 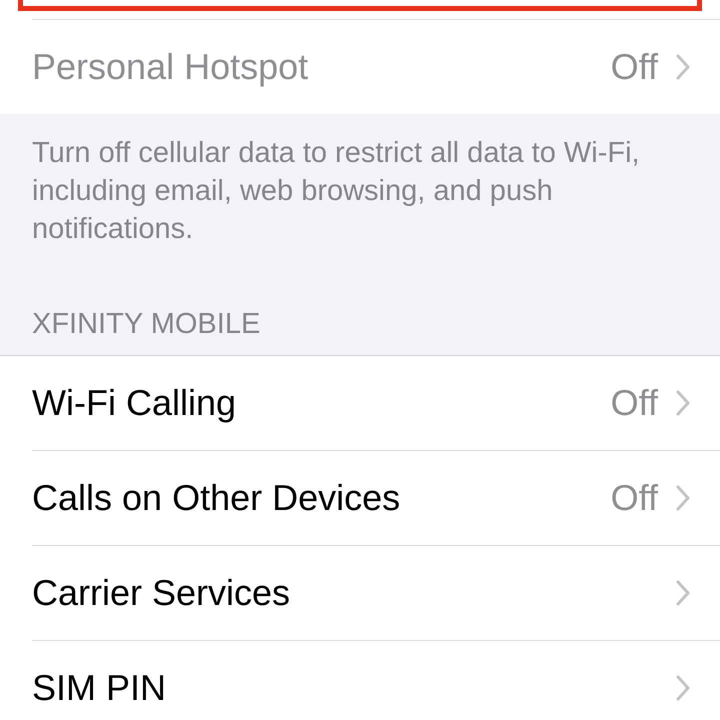 I want to click on row-label: Carrier Services, so click(x=162, y=593).